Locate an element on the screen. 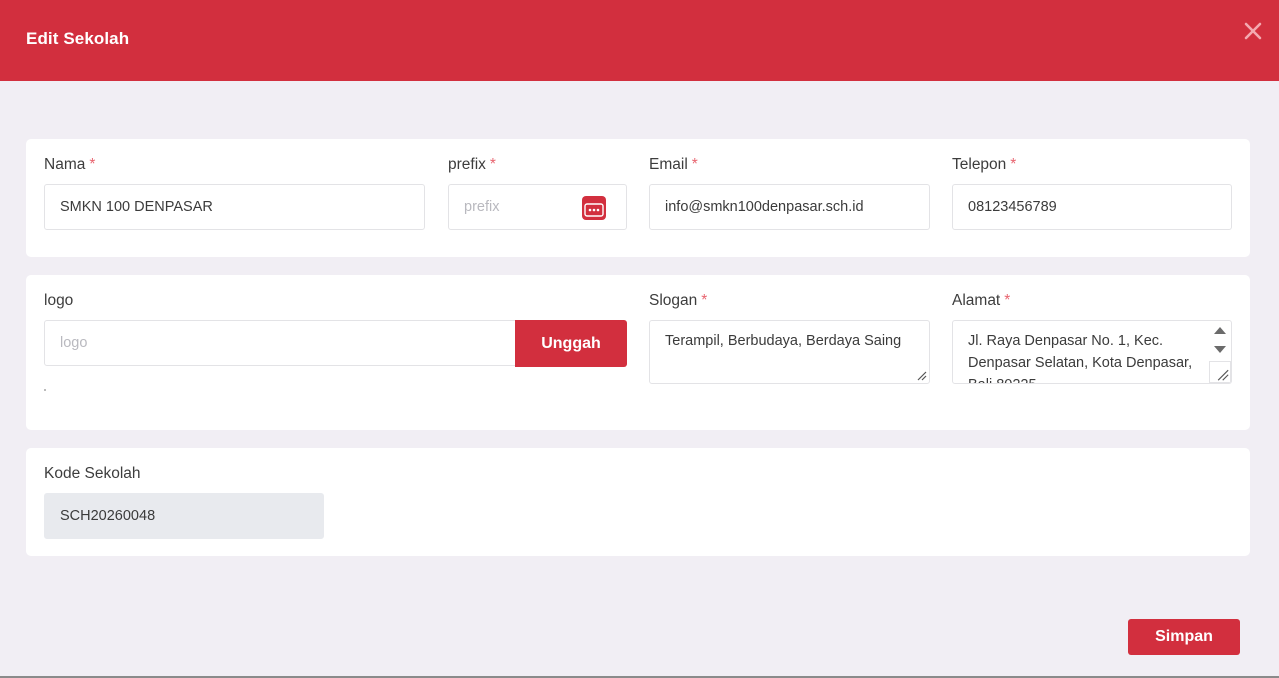  logo-input: logo is located at coordinates (280, 343).